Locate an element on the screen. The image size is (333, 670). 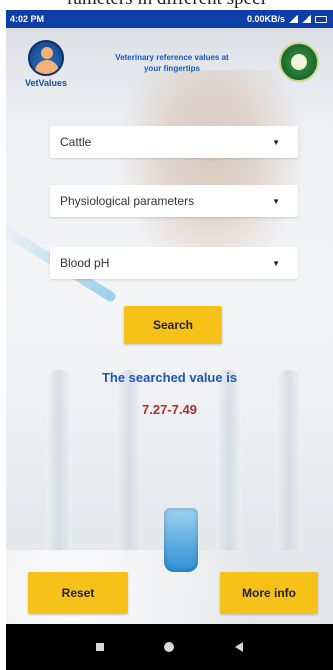
navigation-bar is located at coordinates (169, 647).